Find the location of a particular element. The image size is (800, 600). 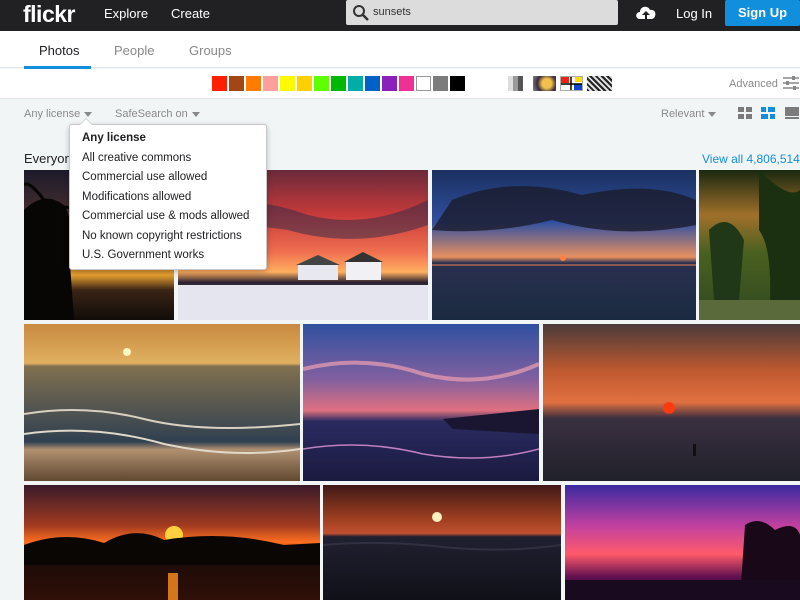

large-view-icon is located at coordinates (792, 113).